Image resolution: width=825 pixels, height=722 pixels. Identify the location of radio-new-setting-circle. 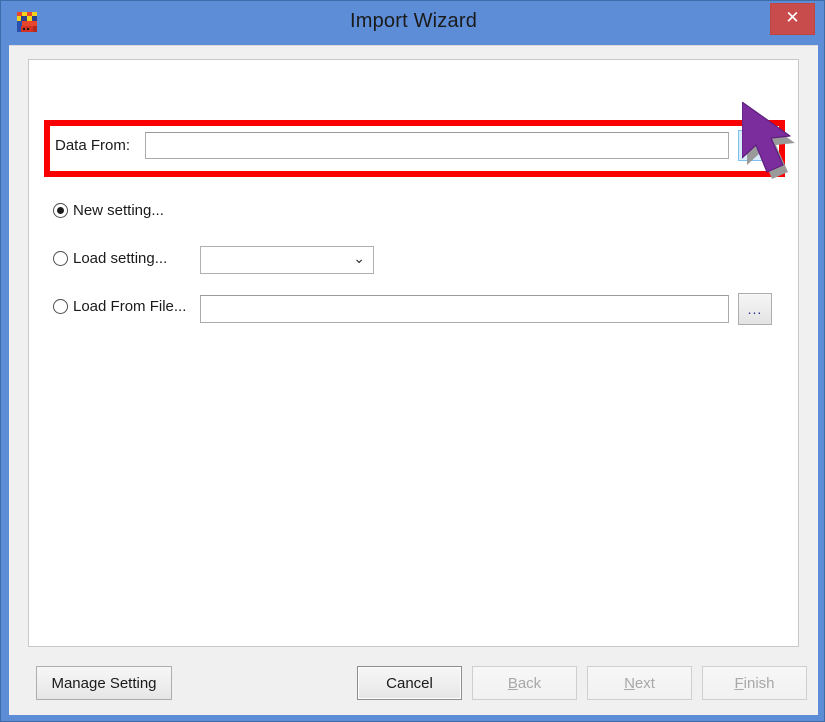
(60, 210).